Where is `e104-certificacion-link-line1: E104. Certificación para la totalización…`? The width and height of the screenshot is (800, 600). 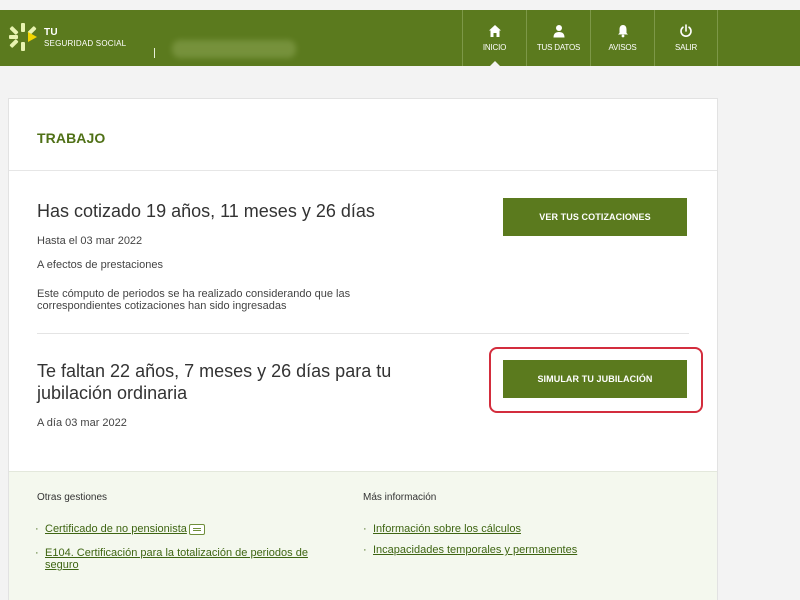
e104-certificacion-link-line1: E104. Certificación para la totalización… is located at coordinates (176, 553).